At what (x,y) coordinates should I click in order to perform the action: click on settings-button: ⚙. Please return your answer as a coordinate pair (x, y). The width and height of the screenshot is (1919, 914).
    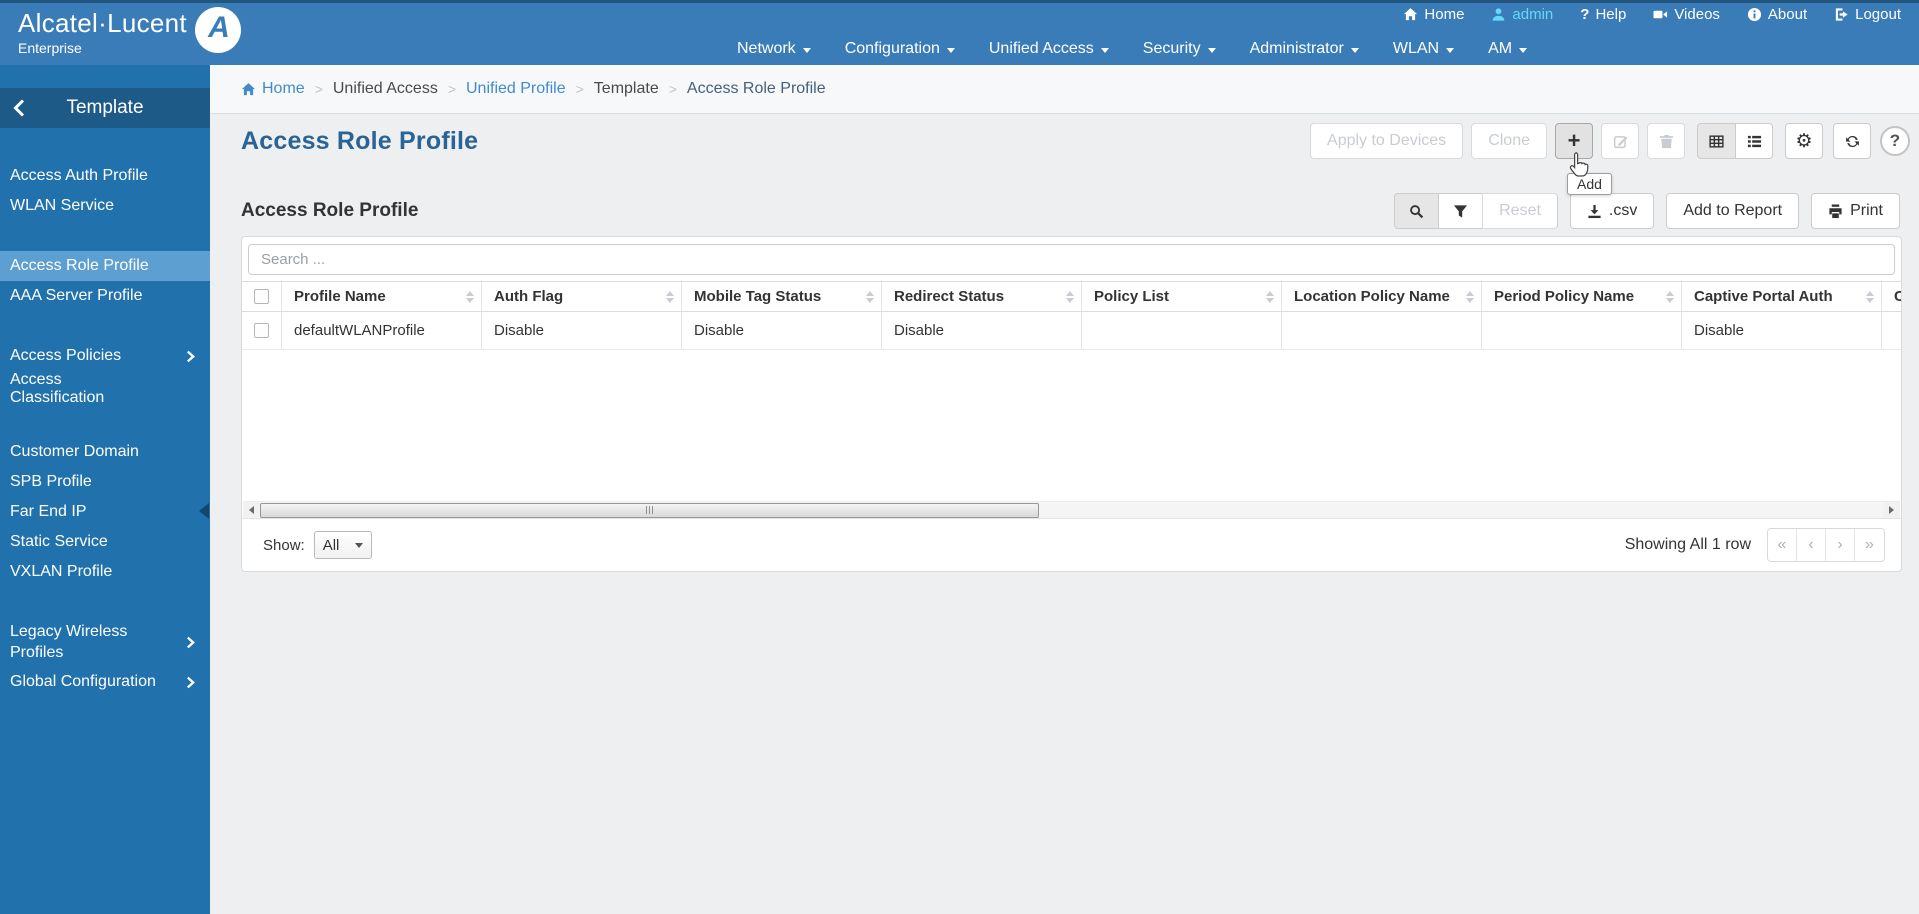
    Looking at the image, I should click on (1804, 141).